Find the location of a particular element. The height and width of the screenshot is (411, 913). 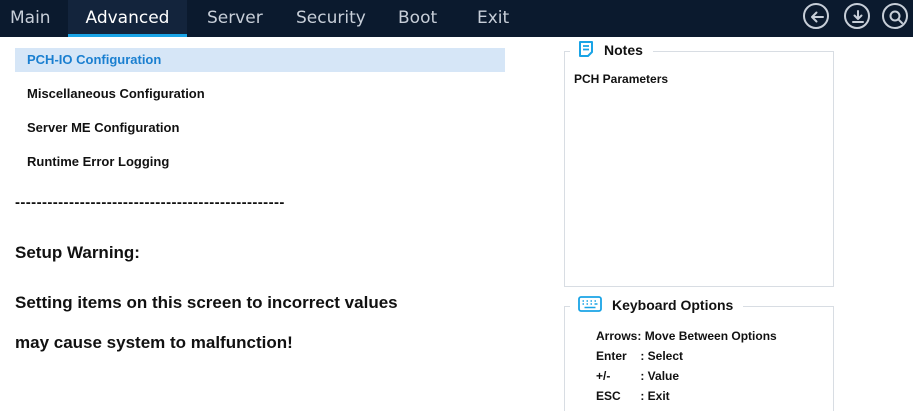

keyboard-option-row: +/- : Value is located at coordinates (637, 376).